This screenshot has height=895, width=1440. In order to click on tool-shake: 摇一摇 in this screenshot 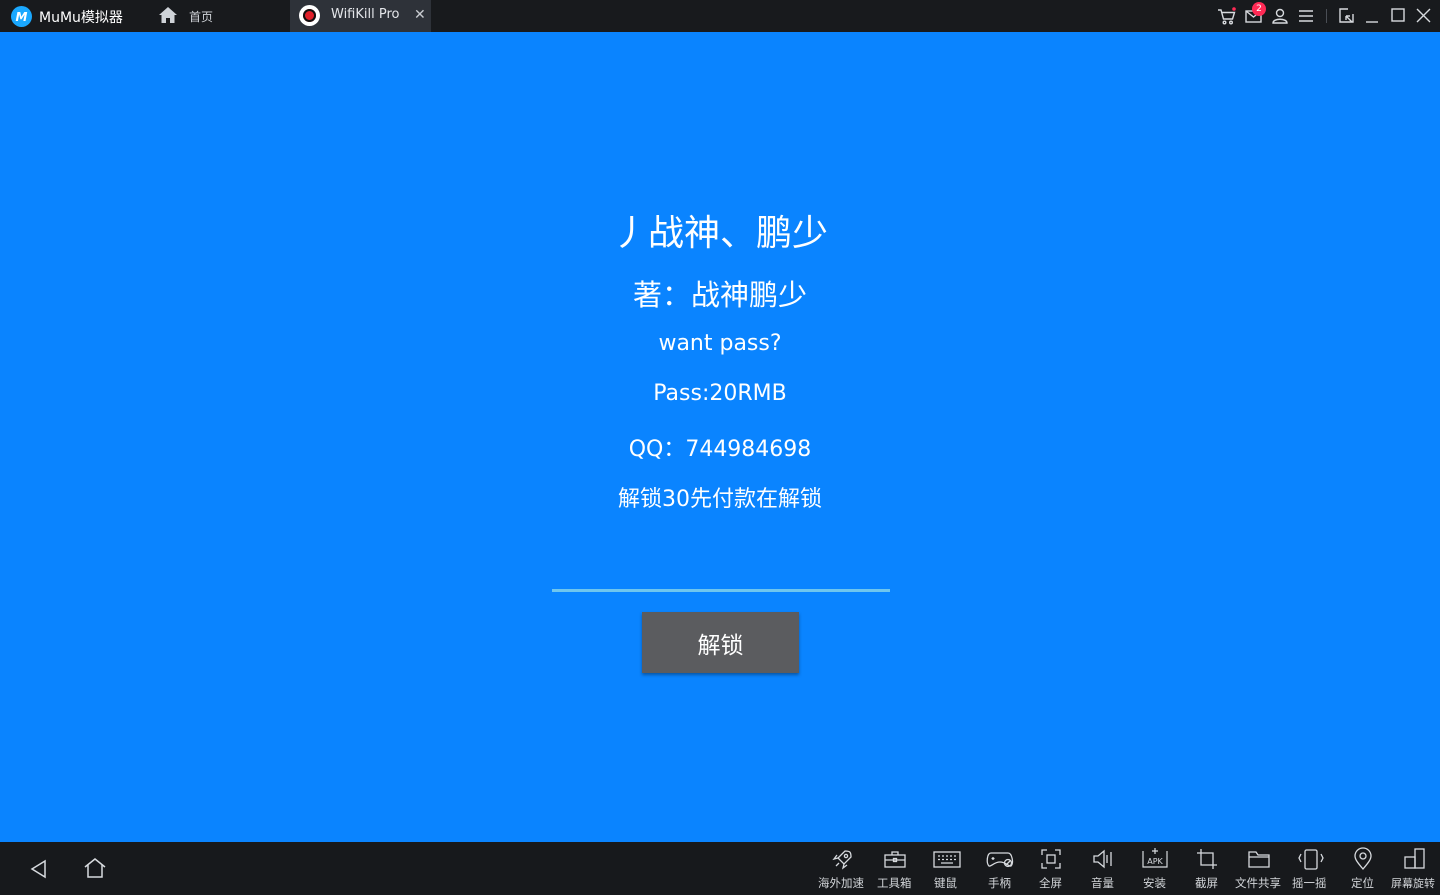, I will do `click(1310, 868)`.